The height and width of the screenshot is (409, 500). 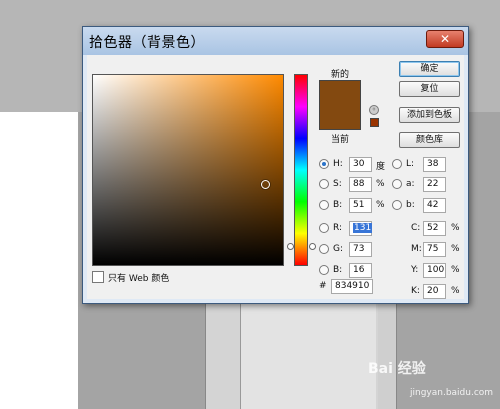 What do you see at coordinates (410, 184) in the screenshot?
I see `a-label: a:` at bounding box center [410, 184].